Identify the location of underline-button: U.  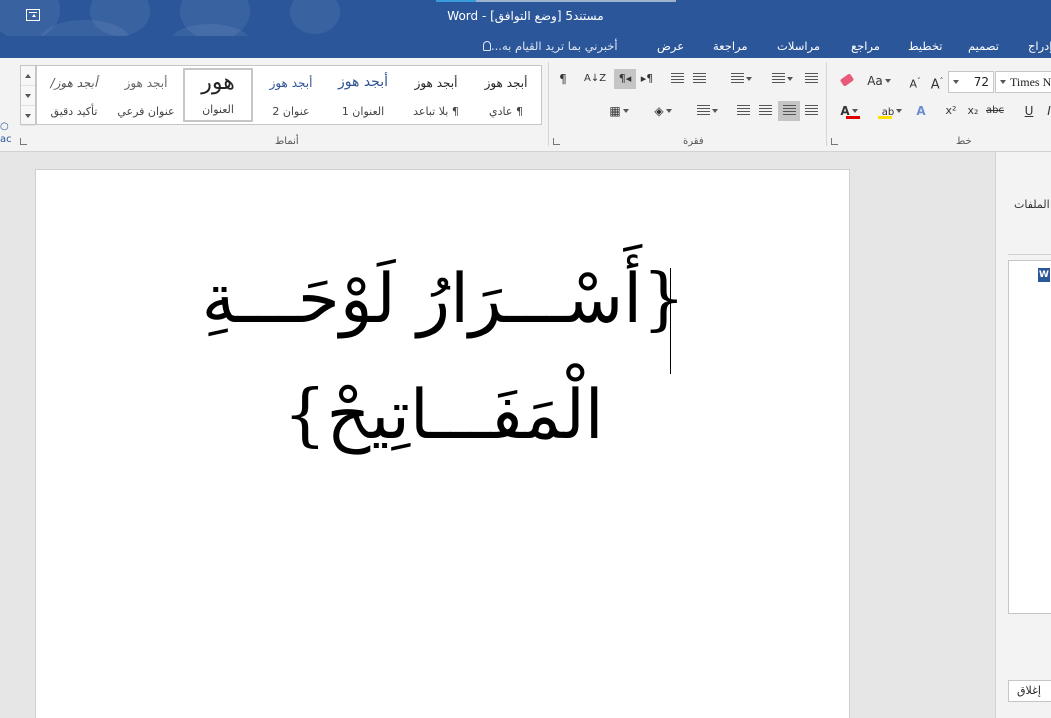
(1029, 111).